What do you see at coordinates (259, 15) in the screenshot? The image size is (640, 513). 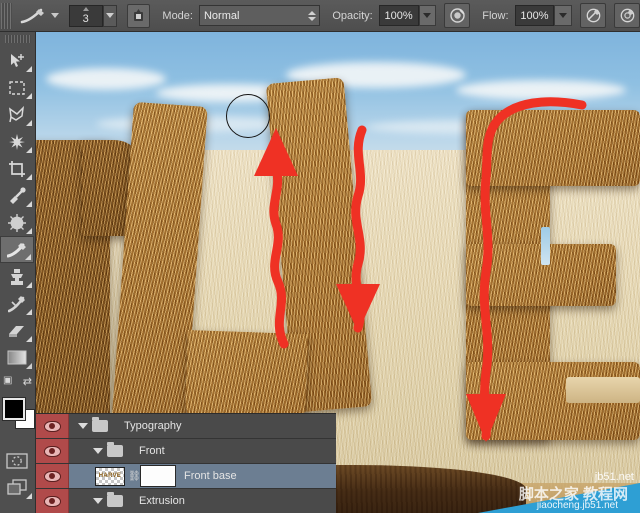 I see `blend-mode-select: Normal` at bounding box center [259, 15].